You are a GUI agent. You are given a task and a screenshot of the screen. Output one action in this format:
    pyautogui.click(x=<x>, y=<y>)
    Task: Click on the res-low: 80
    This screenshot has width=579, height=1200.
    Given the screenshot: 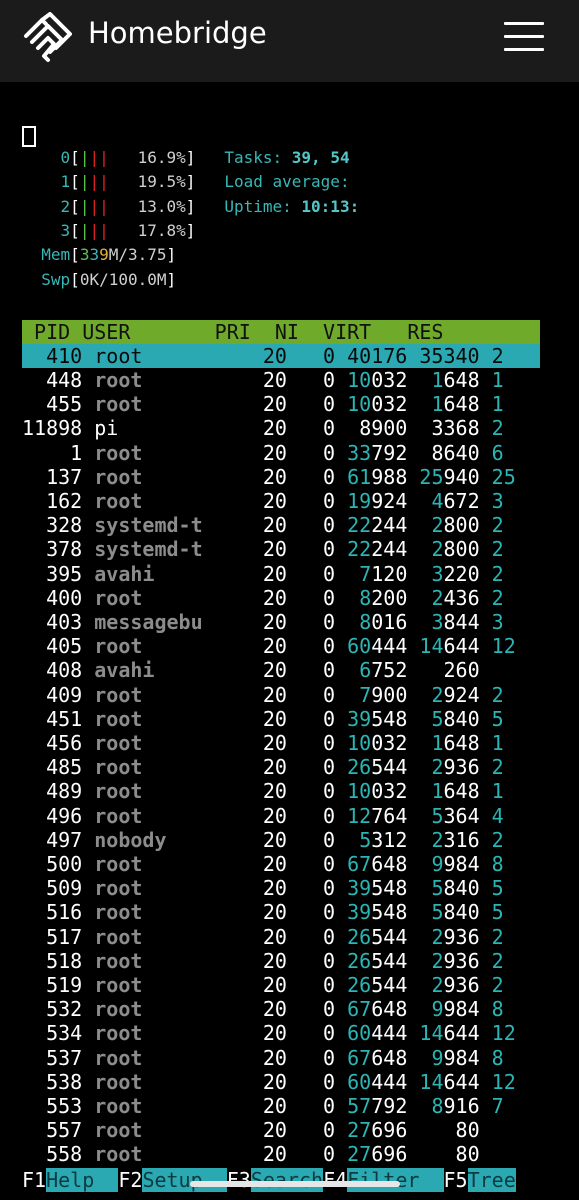 What is the action you would take?
    pyautogui.click(x=467, y=1130)
    